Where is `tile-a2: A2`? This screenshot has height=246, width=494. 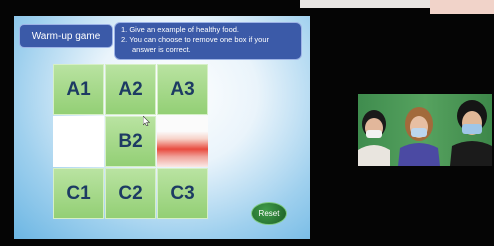 tile-a2: A2 is located at coordinates (130, 89).